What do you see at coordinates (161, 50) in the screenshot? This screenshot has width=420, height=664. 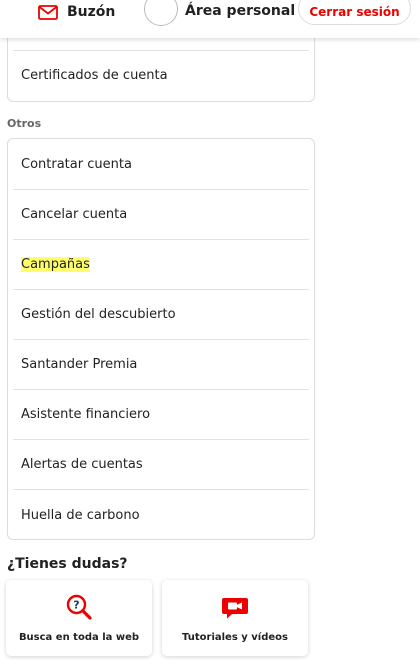 I see `divider` at bounding box center [161, 50].